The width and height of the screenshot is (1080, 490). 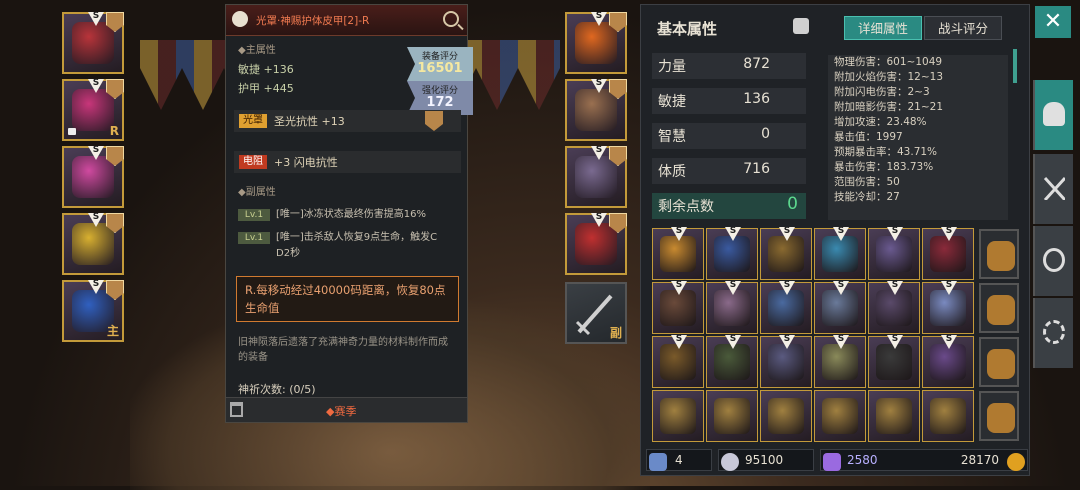 I want to click on special-effect-box: R.每移动经过40000码距离，恢复80点生命值, so click(x=347, y=299).